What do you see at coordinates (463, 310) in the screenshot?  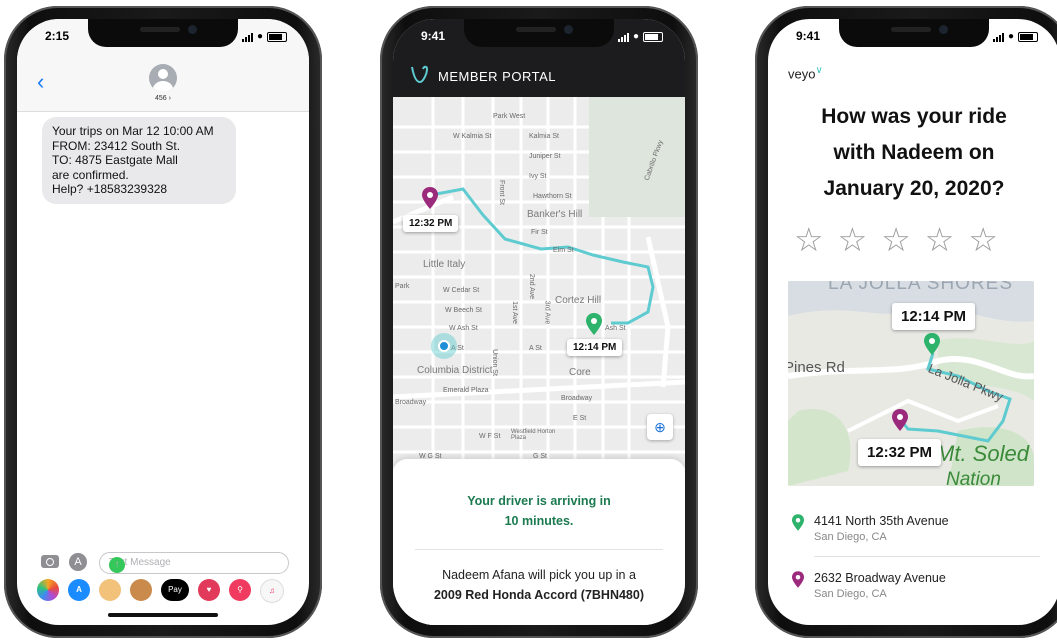 I see `map-label: W Beech St` at bounding box center [463, 310].